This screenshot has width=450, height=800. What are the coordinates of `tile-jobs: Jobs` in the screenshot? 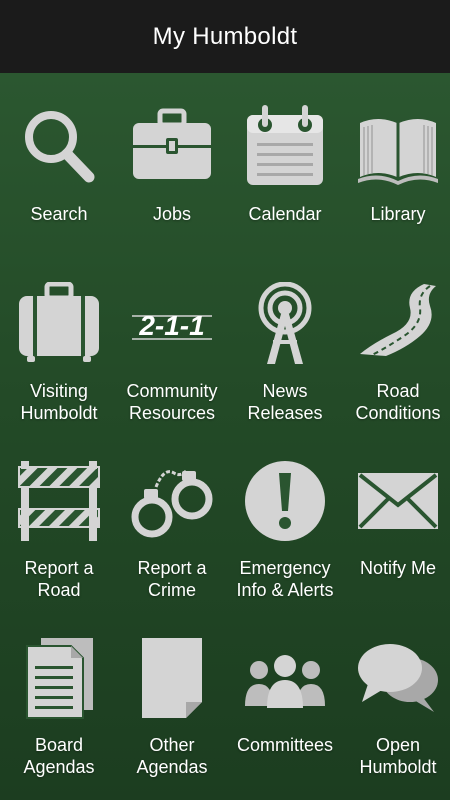 It's located at (172, 158).